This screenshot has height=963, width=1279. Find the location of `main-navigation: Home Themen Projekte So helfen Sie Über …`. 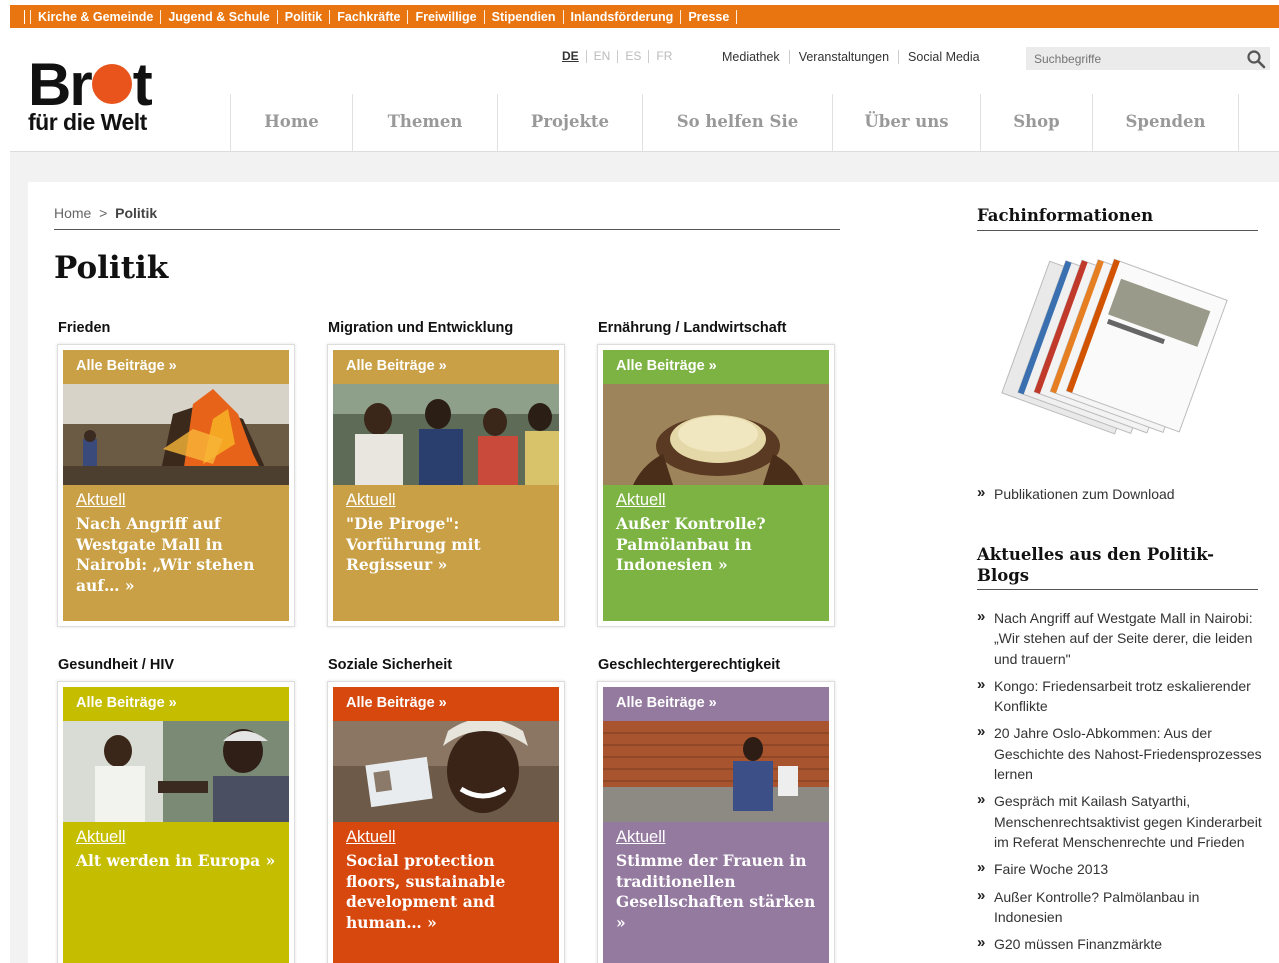

main-navigation: Home Themen Projekte So helfen Sie Über … is located at coordinates (734, 123).